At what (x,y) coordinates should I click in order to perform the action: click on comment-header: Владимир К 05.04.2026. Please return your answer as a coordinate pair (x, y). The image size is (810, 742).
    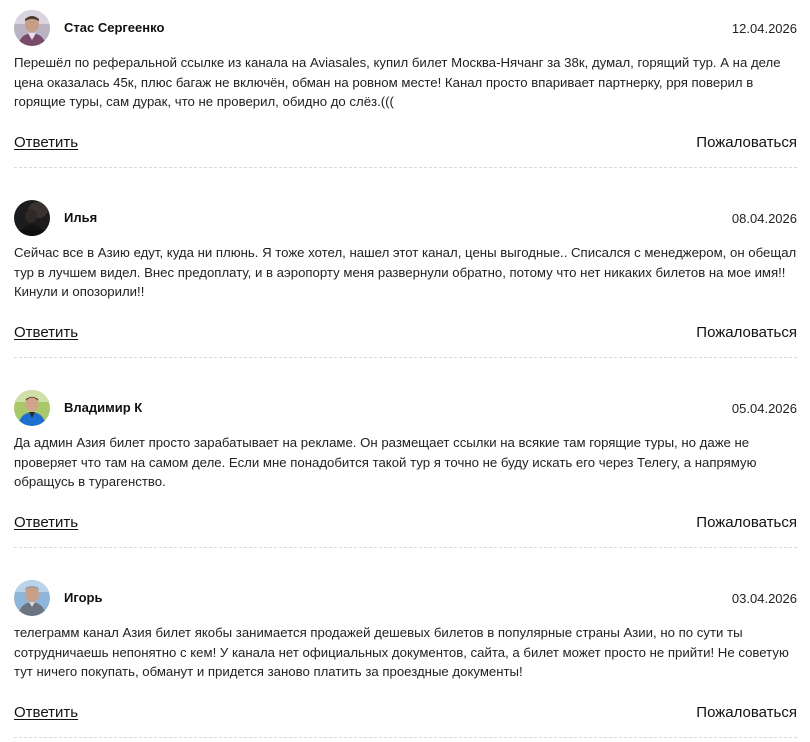
    Looking at the image, I should click on (405, 408).